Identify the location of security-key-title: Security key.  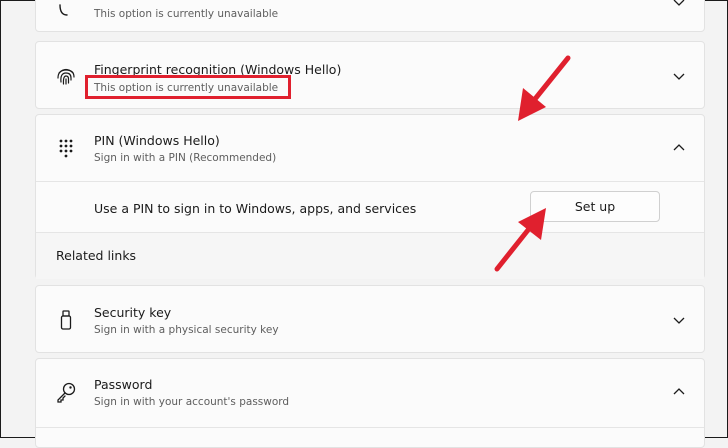
(133, 312).